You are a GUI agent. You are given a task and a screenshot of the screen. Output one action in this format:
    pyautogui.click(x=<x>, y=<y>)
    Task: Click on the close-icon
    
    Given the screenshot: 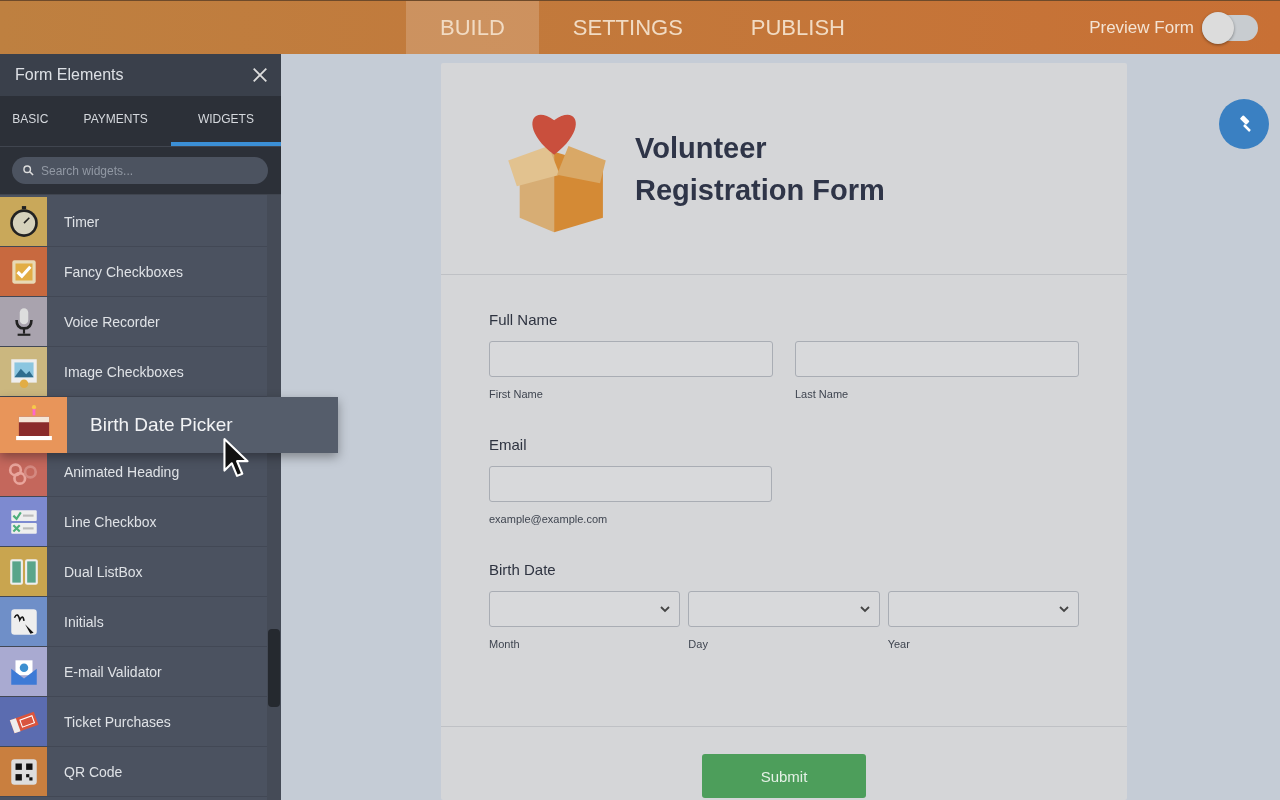 What is the action you would take?
    pyautogui.click(x=260, y=75)
    